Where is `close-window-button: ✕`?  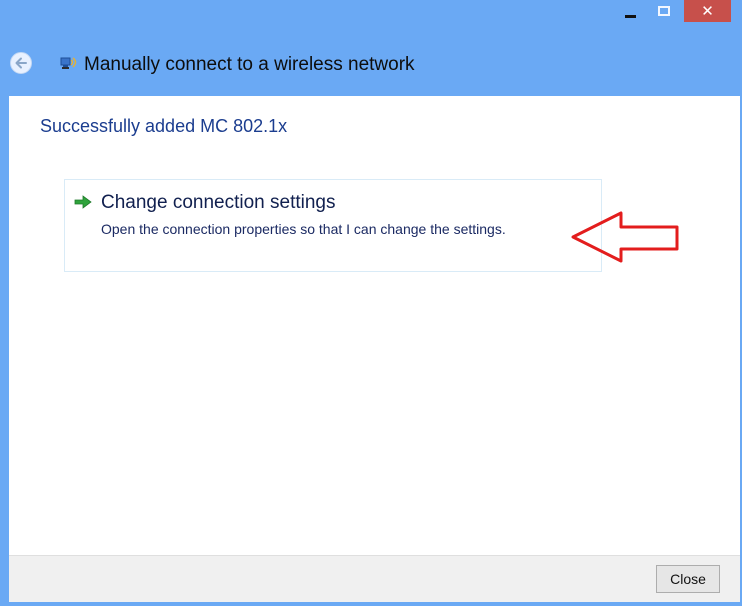 close-window-button: ✕ is located at coordinates (707, 11).